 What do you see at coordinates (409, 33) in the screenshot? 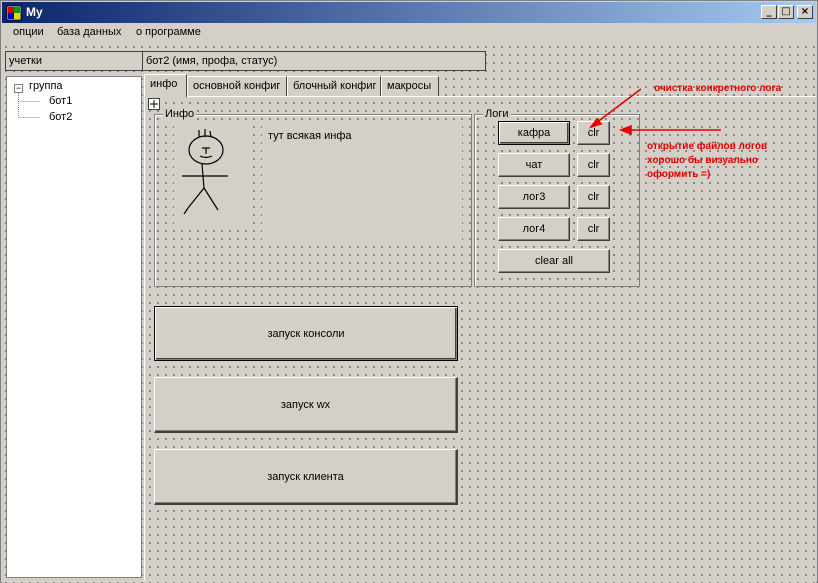
I see `menu-bar: опции база данных о программе` at bounding box center [409, 33].